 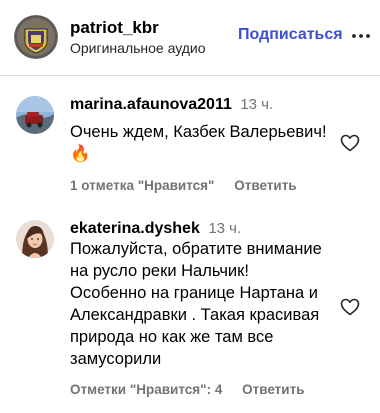 What do you see at coordinates (151, 104) in the screenshot?
I see `commenter-username: marina.afaunova2011` at bounding box center [151, 104].